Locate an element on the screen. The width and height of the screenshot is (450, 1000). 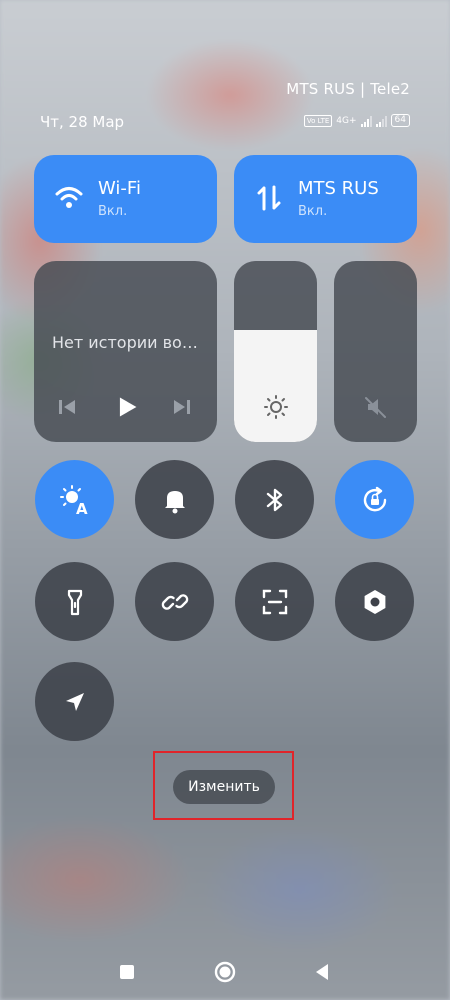
scan-icon is located at coordinates (274, 601).